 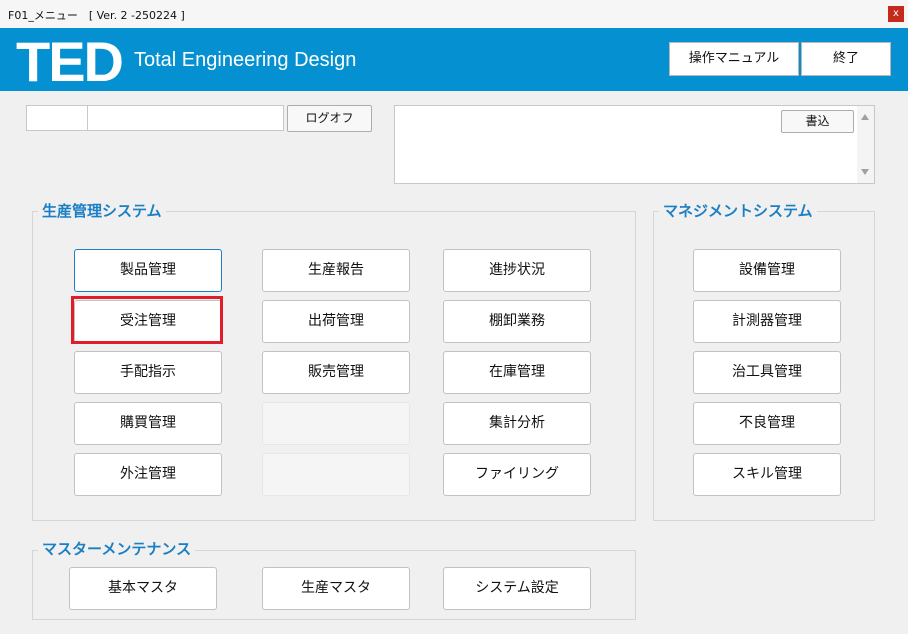 What do you see at coordinates (148, 372) in the screenshot?
I see `arrangement-button: 手配指示` at bounding box center [148, 372].